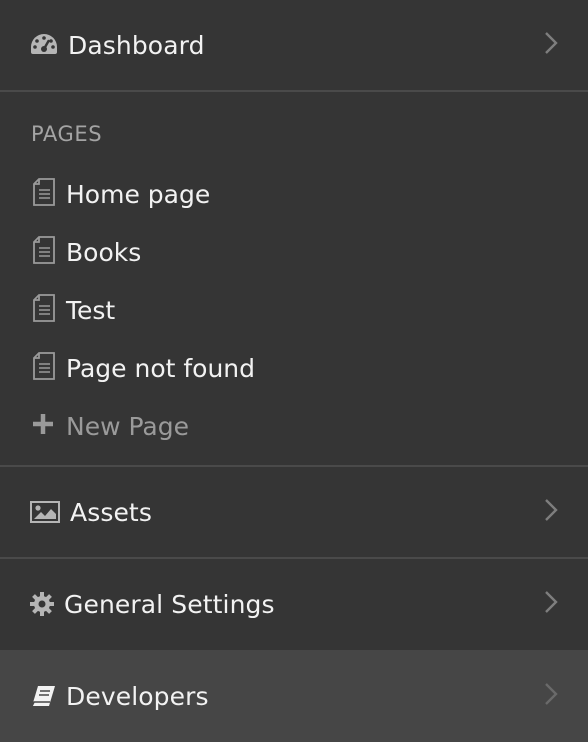 This screenshot has height=742, width=588. Describe the element at coordinates (294, 45) in the screenshot. I see `nav-item-dashboard: Dashboard` at that location.